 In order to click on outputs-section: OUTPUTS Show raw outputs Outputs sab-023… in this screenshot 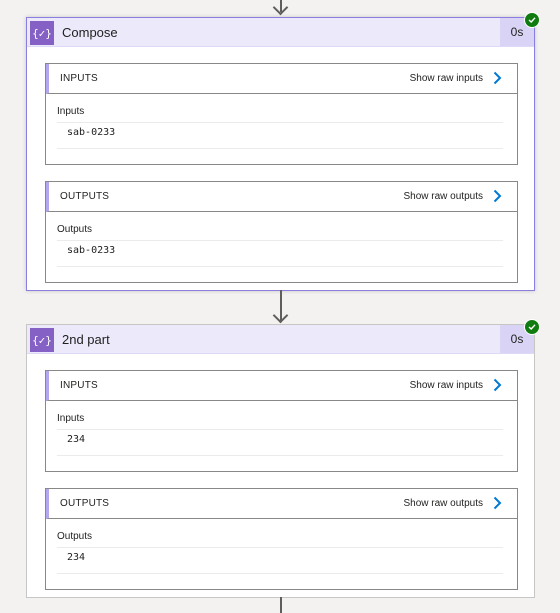, I will do `click(281, 232)`.